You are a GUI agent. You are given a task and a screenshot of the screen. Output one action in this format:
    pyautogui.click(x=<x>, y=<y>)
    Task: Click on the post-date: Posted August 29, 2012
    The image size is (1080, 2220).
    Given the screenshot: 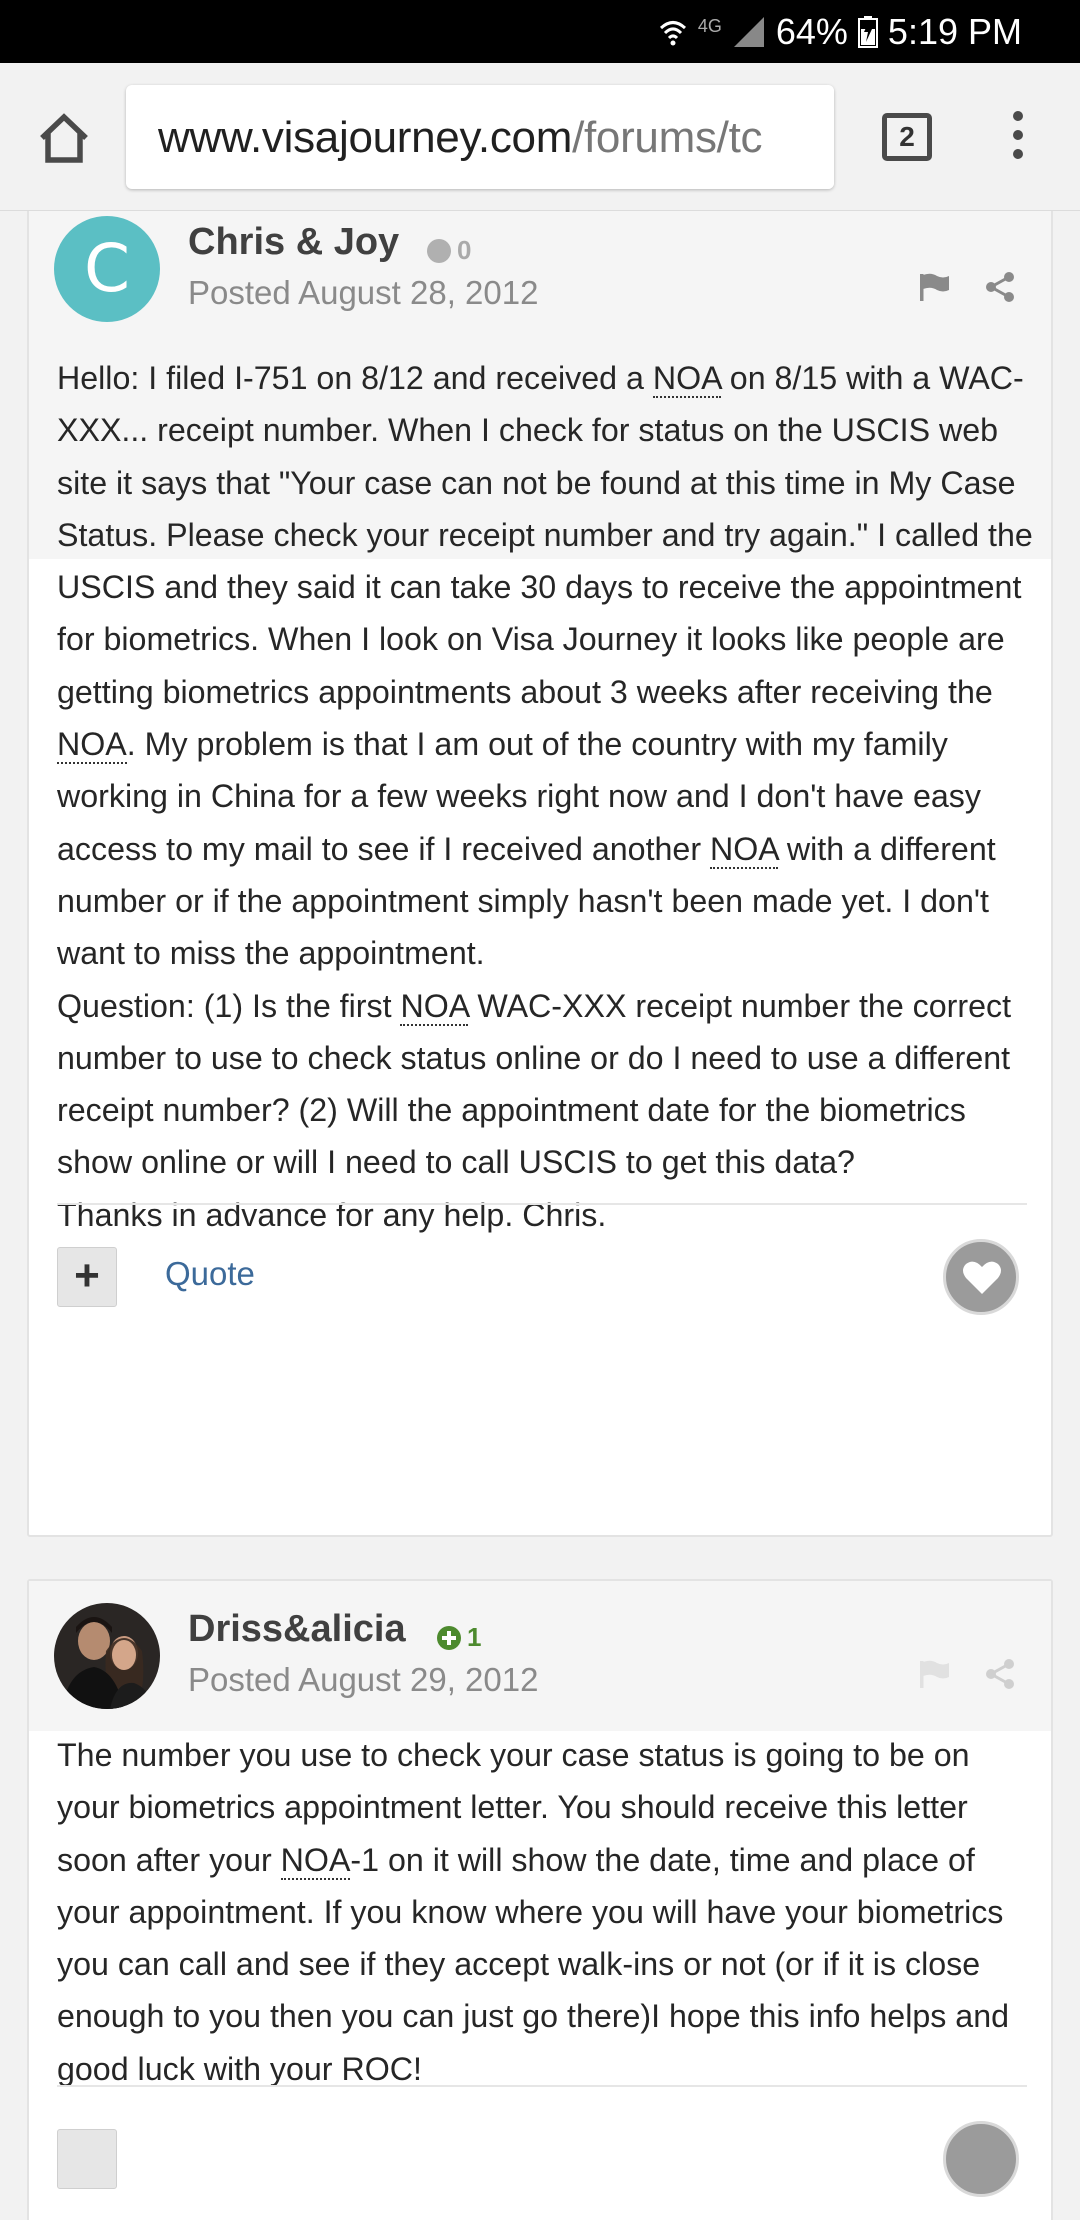 What is the action you would take?
    pyautogui.click(x=363, y=1679)
    